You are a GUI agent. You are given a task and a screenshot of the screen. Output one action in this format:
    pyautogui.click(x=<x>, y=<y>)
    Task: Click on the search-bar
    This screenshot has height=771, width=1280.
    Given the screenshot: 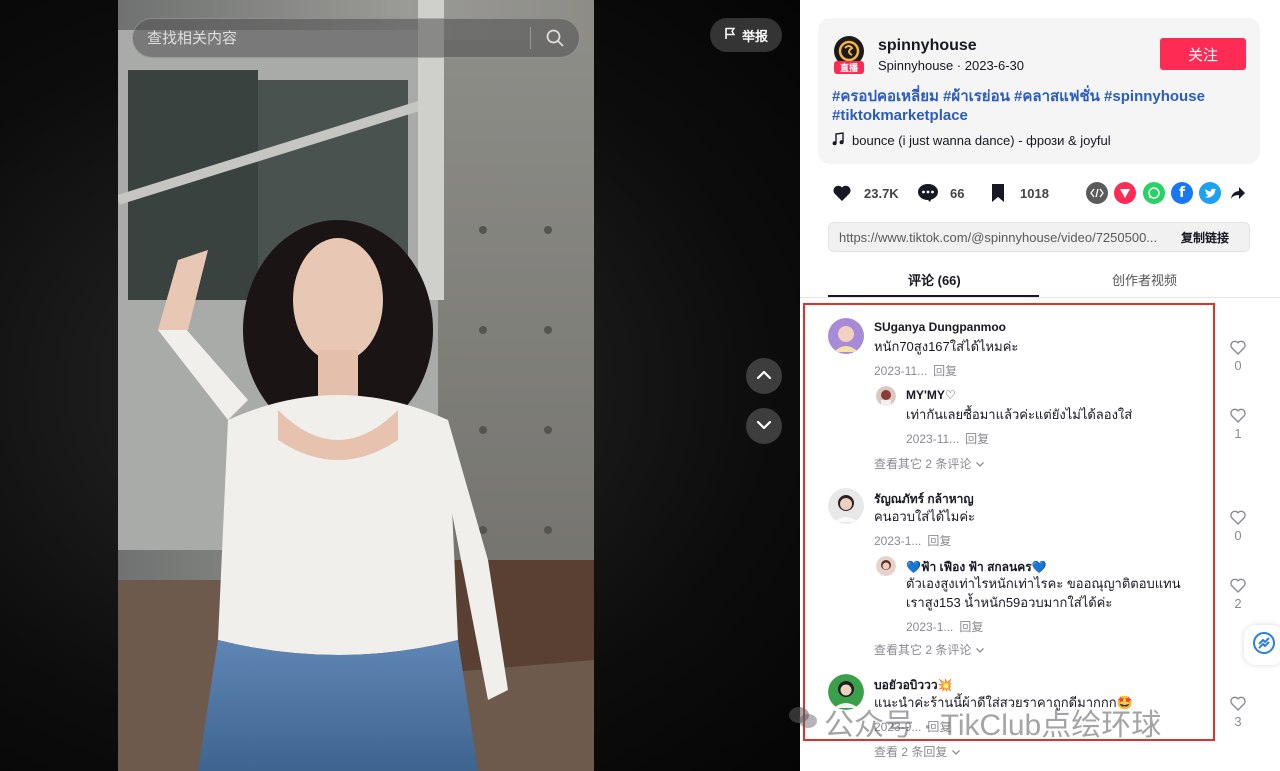 What is the action you would take?
    pyautogui.click(x=356, y=38)
    